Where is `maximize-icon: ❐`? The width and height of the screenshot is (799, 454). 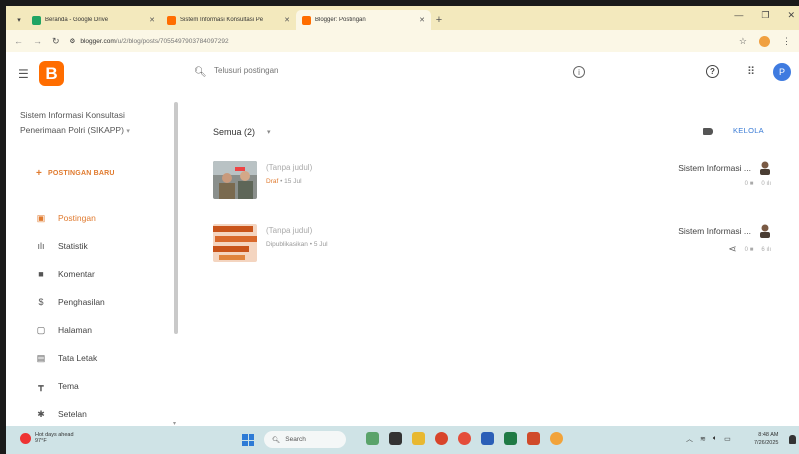
maximize-icon: ❐ is located at coordinates (765, 15).